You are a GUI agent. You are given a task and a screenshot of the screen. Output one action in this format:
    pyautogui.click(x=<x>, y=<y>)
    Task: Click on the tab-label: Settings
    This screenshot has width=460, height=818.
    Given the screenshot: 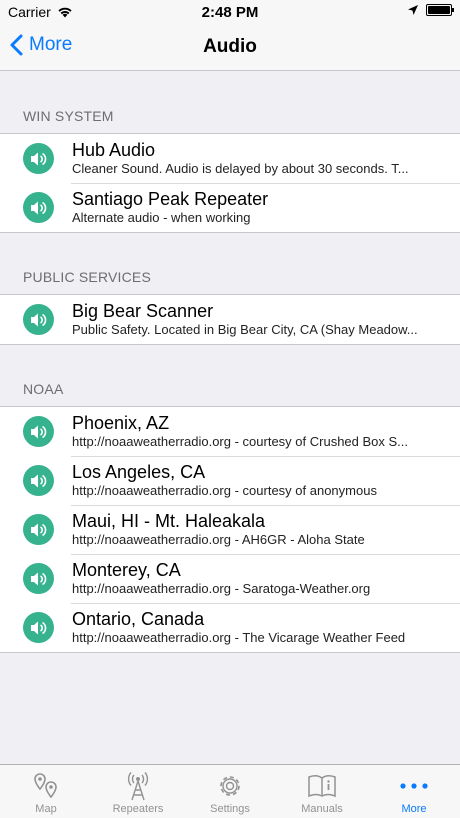 What is the action you would take?
    pyautogui.click(x=230, y=809)
    